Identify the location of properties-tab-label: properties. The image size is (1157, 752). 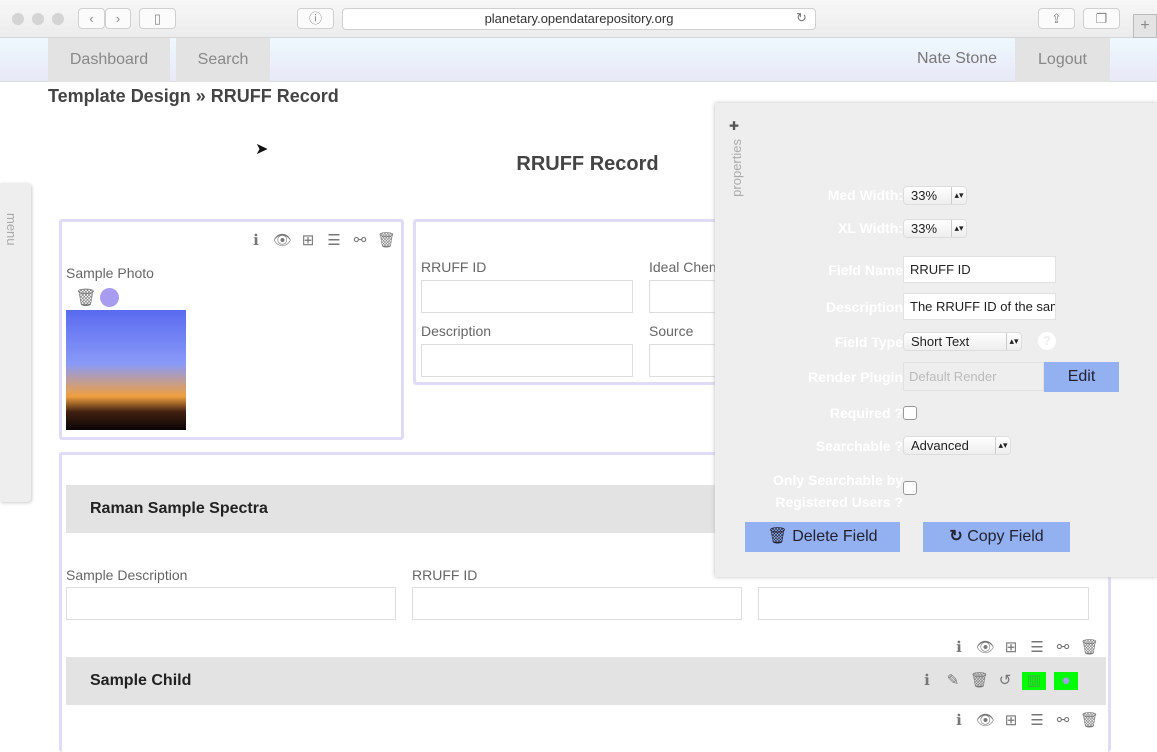
(736, 168).